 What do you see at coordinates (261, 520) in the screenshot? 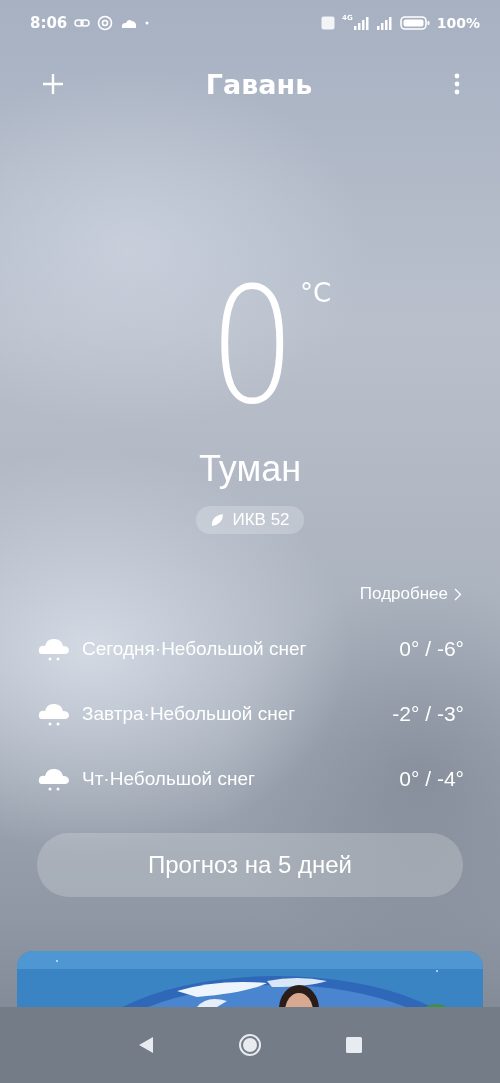
I see `air-quality-index: ИКВ 52` at bounding box center [261, 520].